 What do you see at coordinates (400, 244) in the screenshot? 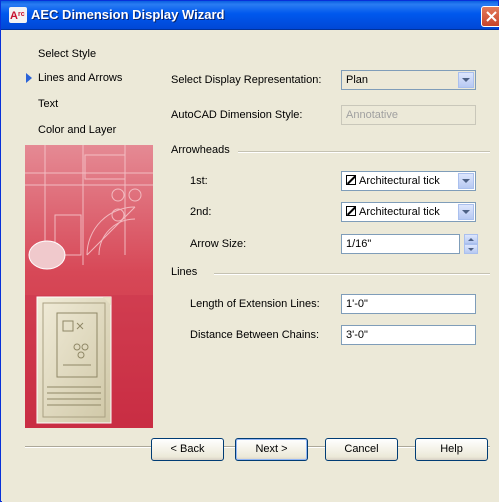
I see `arrow-size-input: 1/16"` at bounding box center [400, 244].